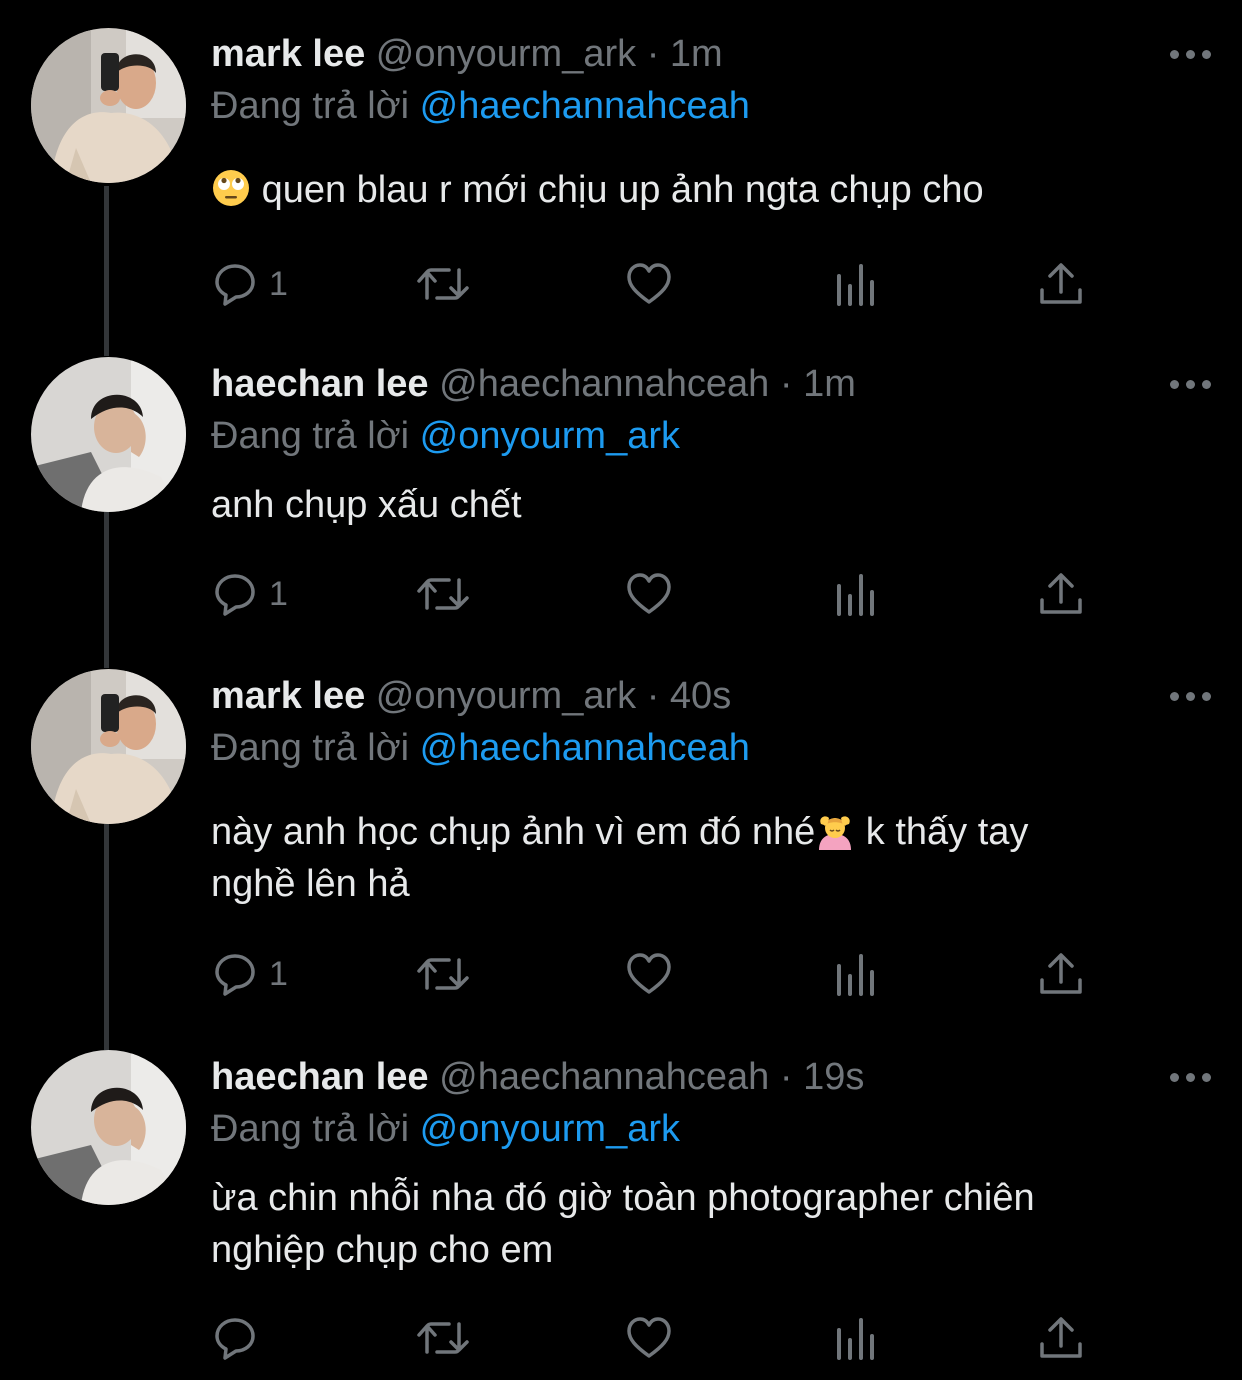 This screenshot has width=1242, height=1380. I want to click on face-with-rolling-eyes-icon, so click(231, 188).